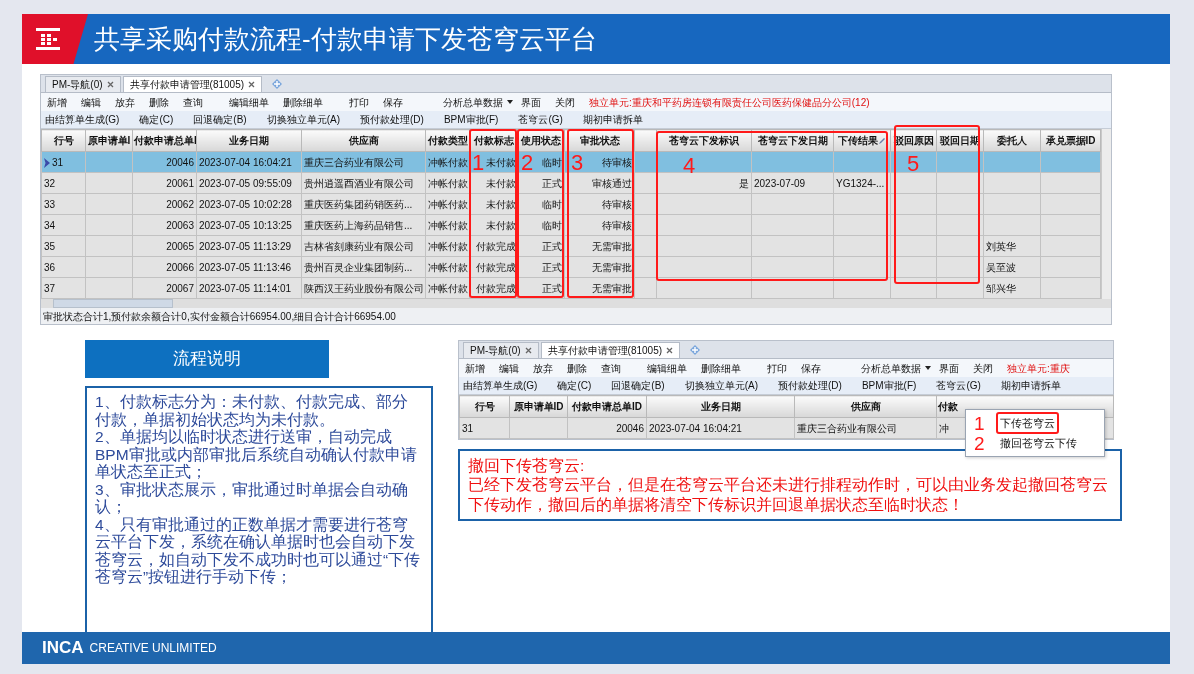 The image size is (1194, 674). Describe the element at coordinates (1038, 368) in the screenshot. I see `unit-label: 独立单元:重庆` at that location.